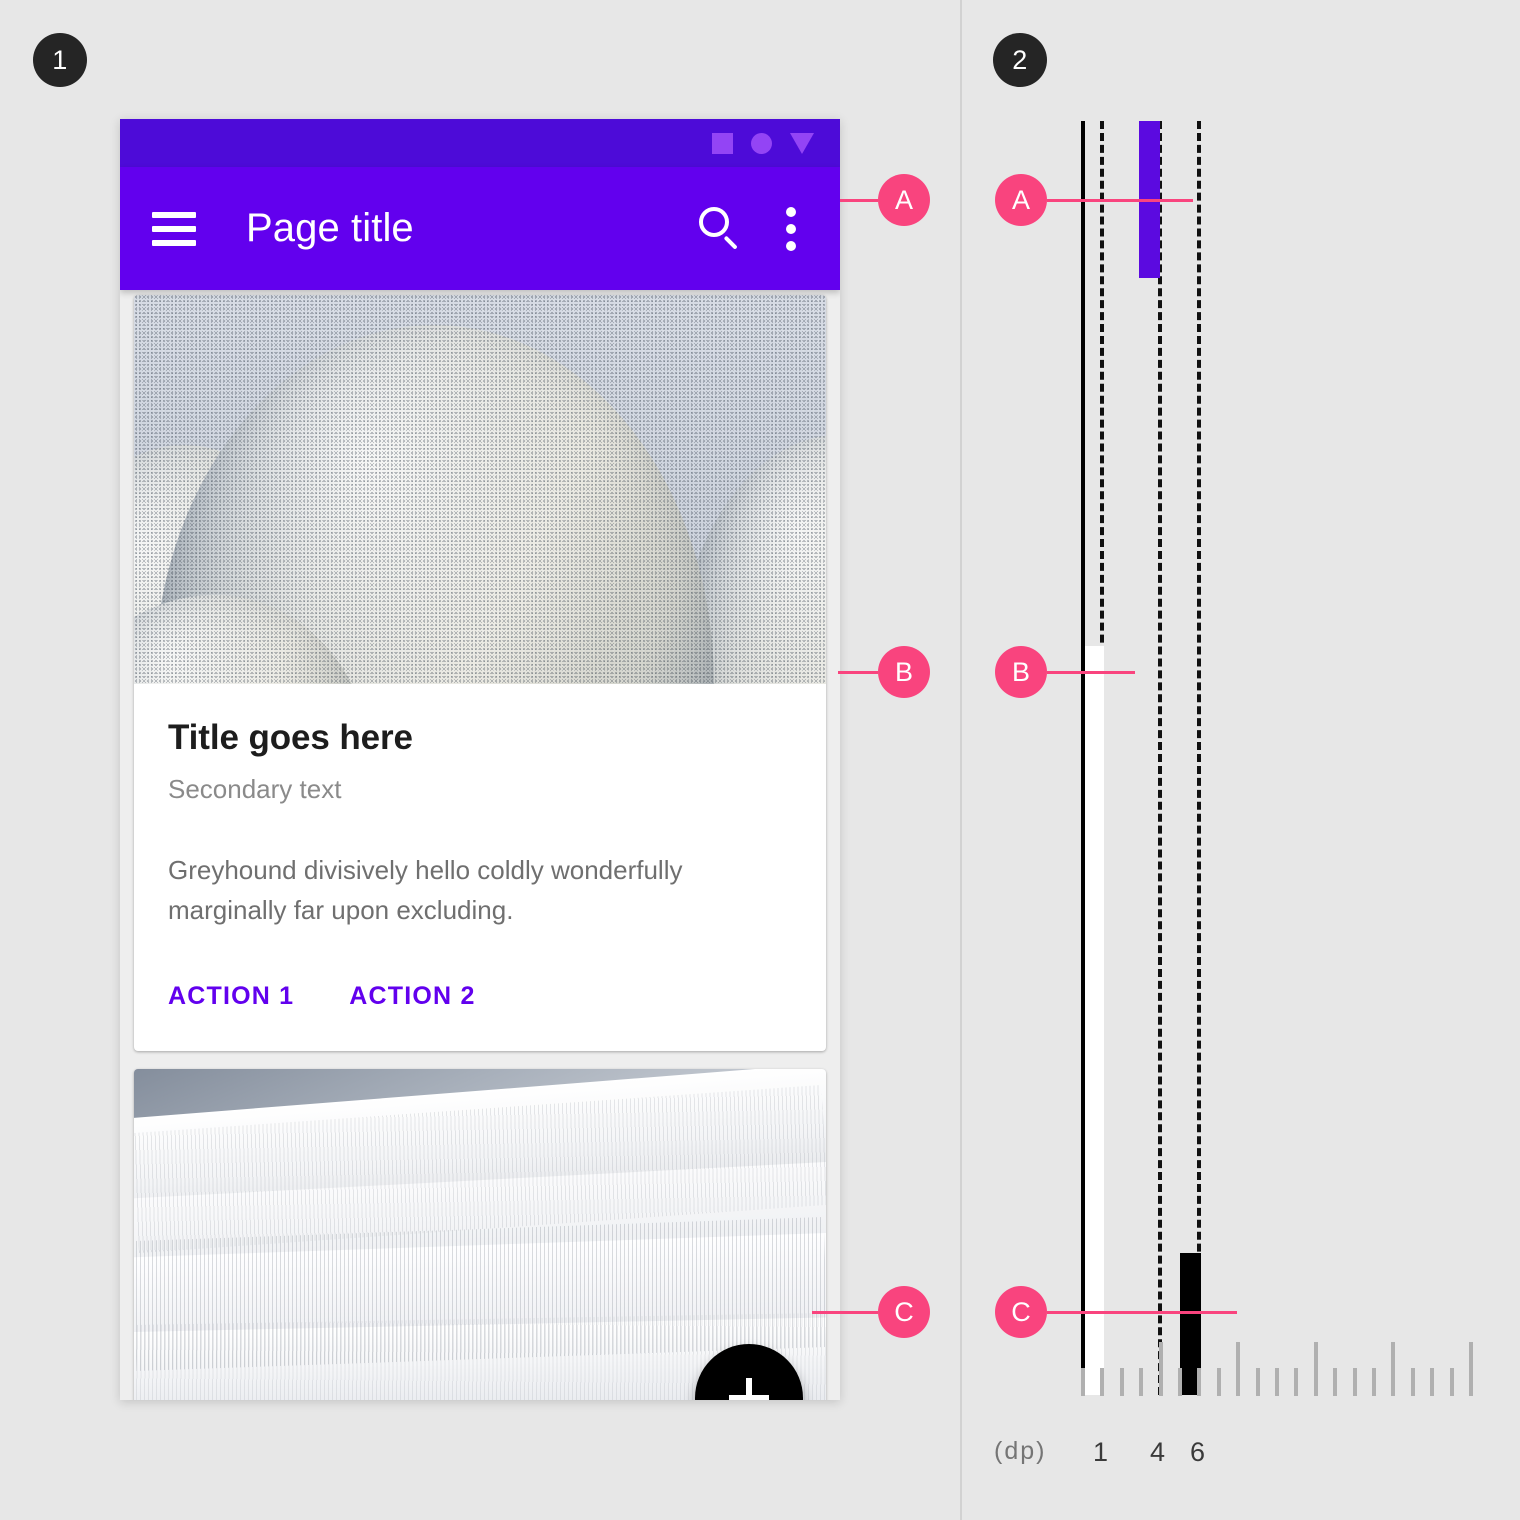 The image size is (1520, 1520). I want to click on ruler-callout-a: A, so click(1094, 200).